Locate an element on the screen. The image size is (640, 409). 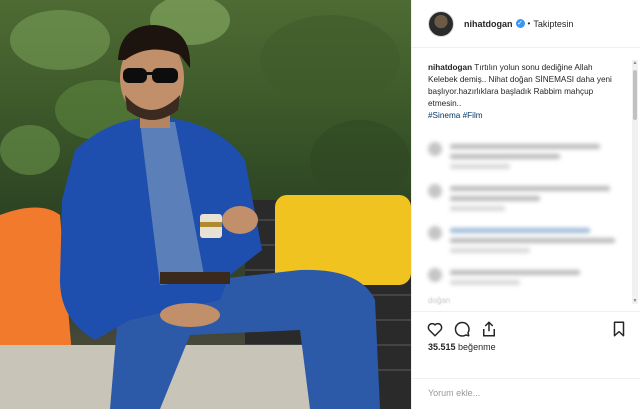
post-header: nihatdogan ✓ • Takiptesin is located at coordinates (526, 24).